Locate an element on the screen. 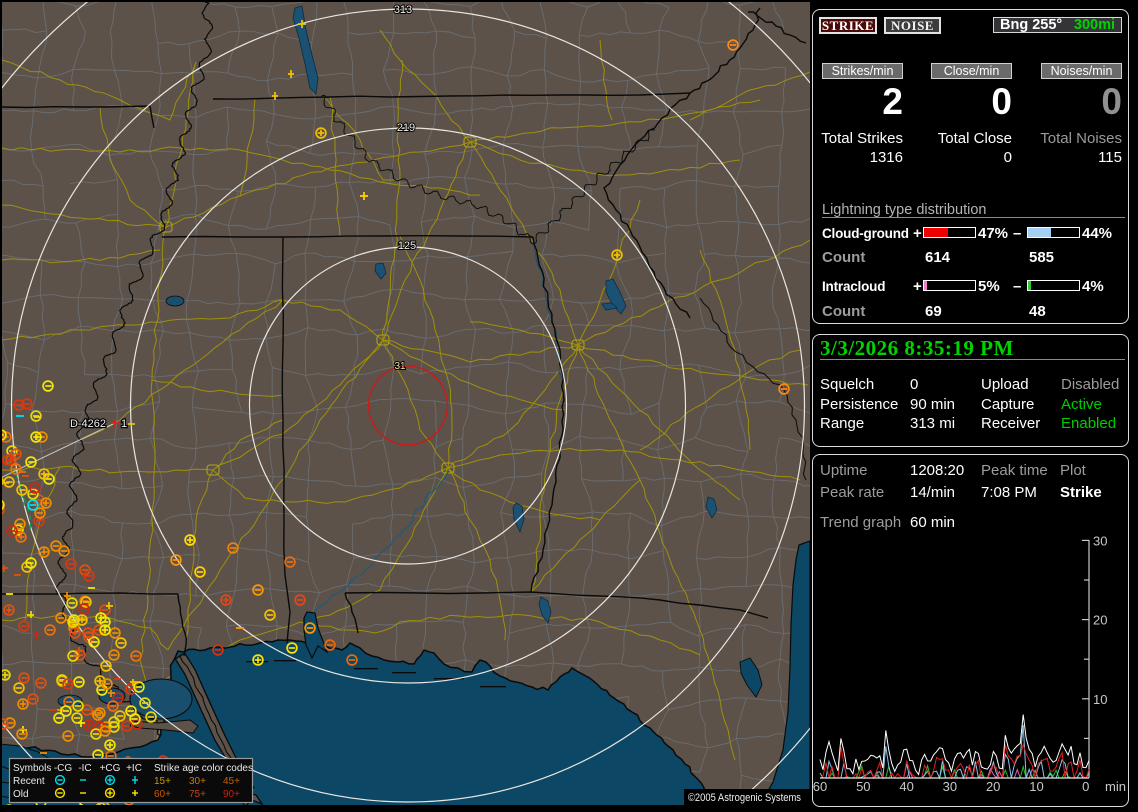 The width and height of the screenshot is (1138, 812). svg-text: Recent is located at coordinates (29, 781).